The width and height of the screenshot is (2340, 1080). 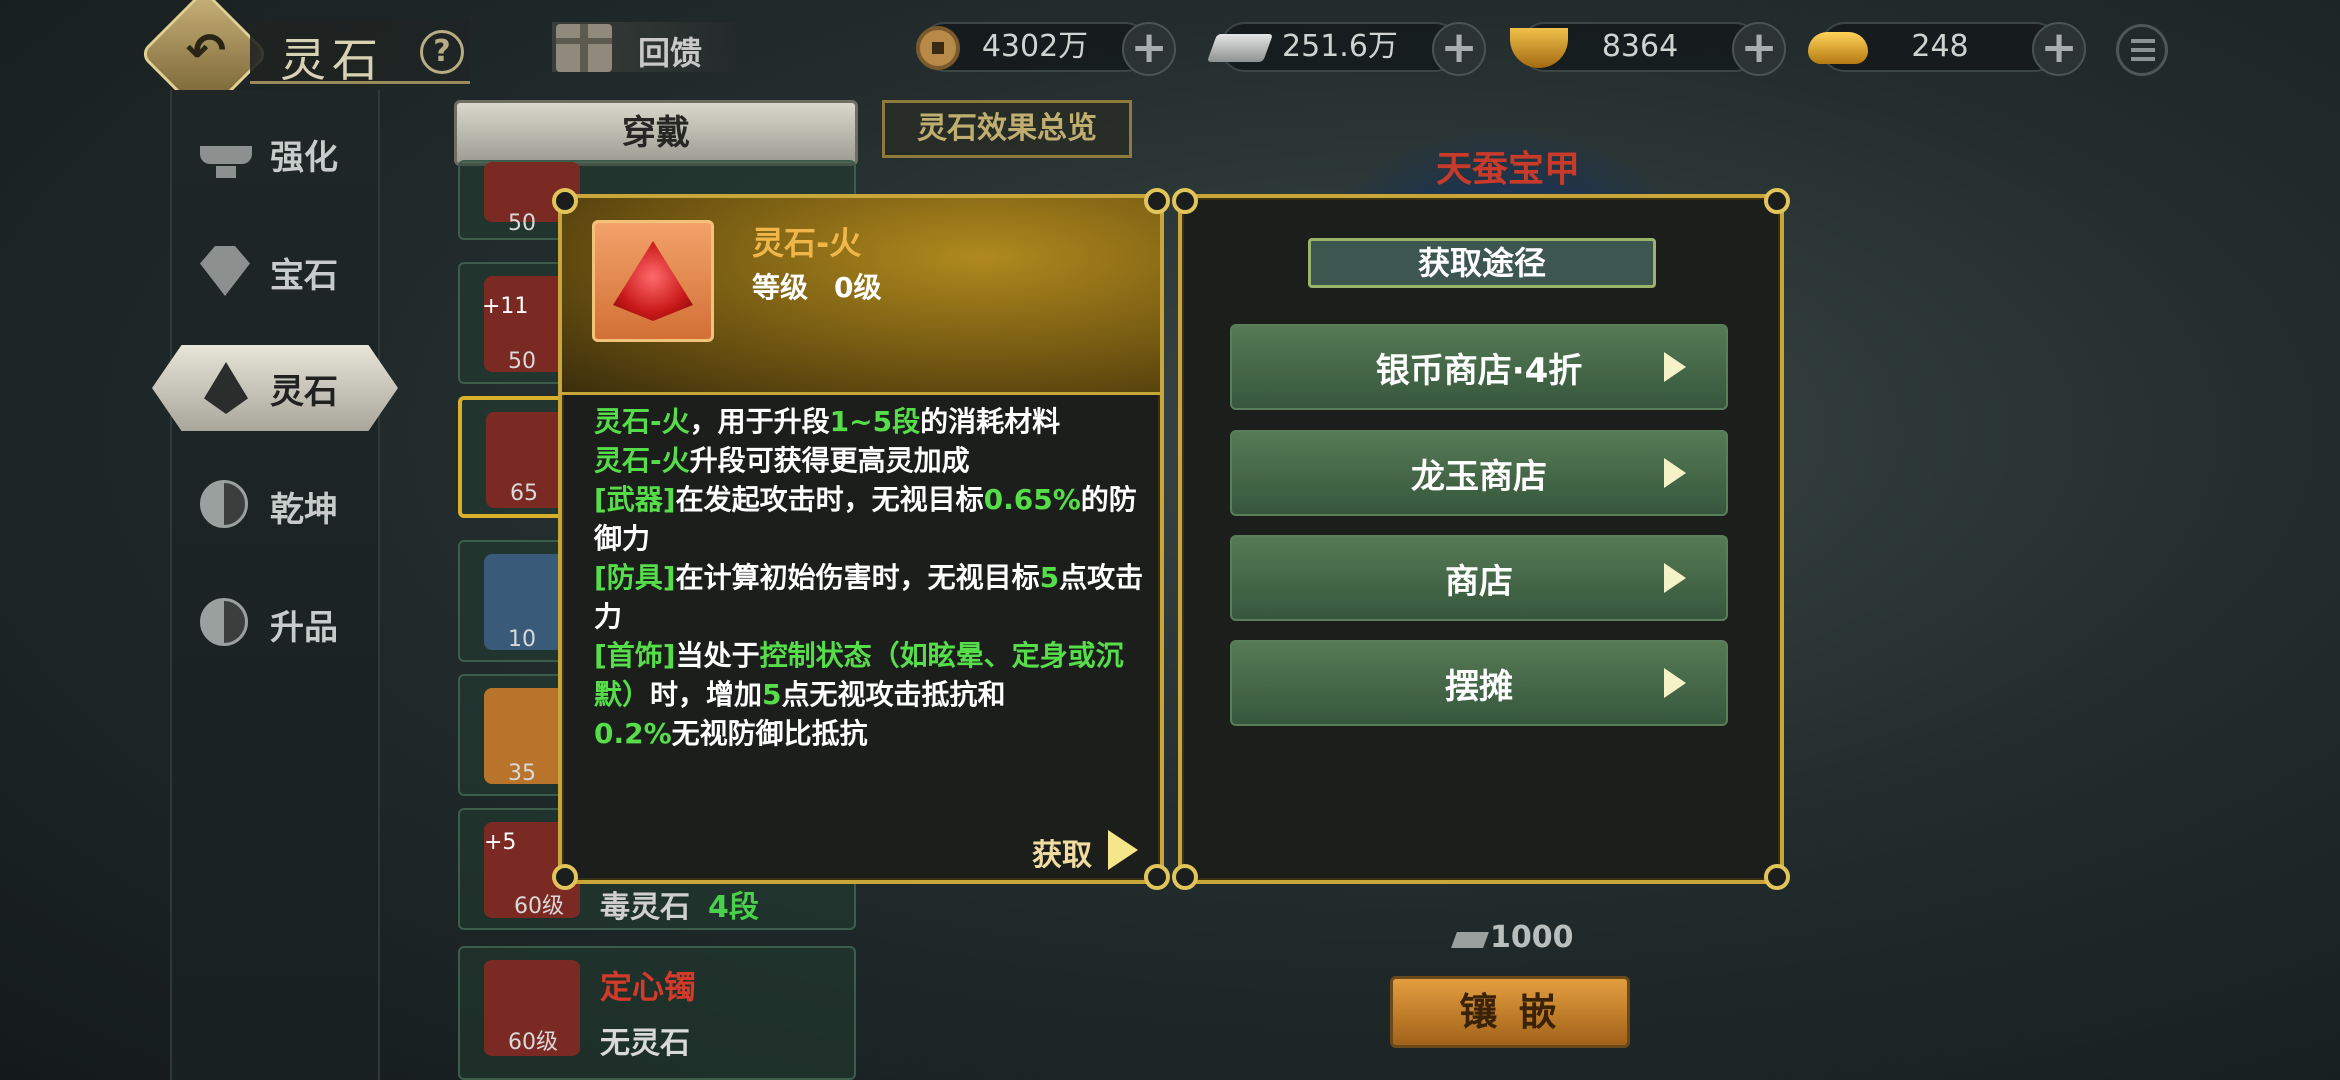 I want to click on item-name: 毒灵石, so click(x=645, y=907).